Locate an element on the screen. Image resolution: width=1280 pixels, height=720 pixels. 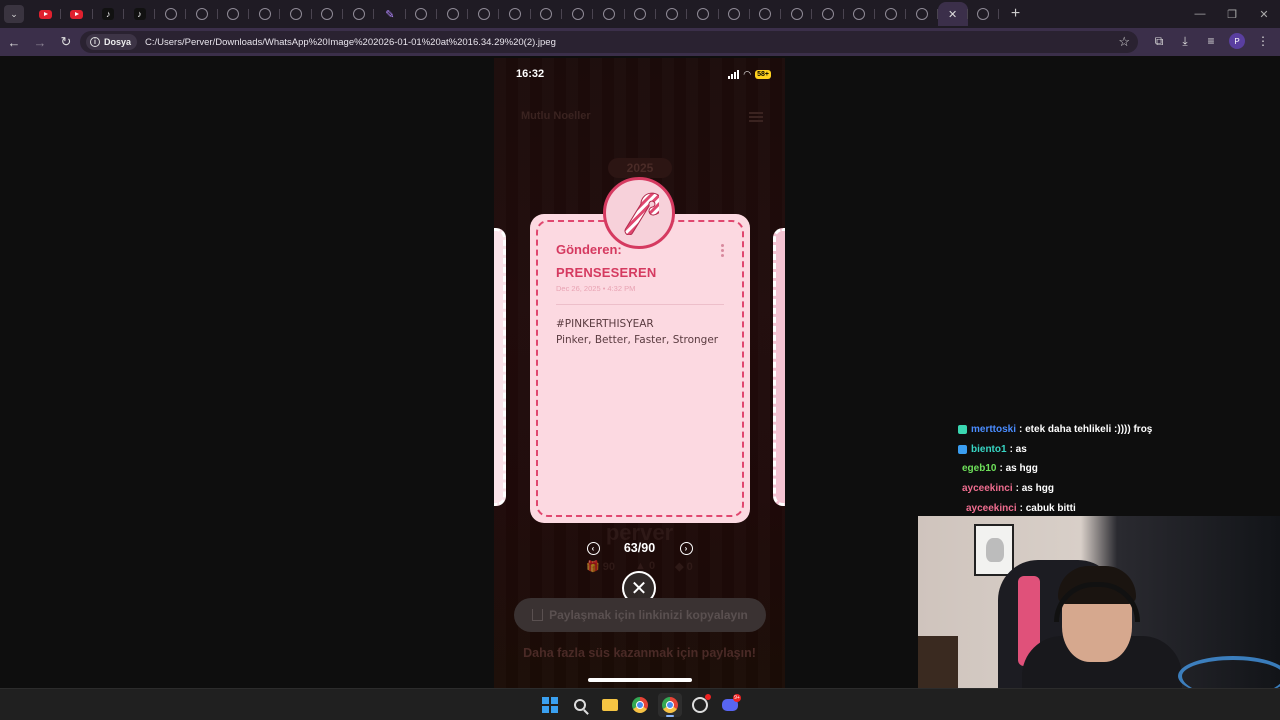
site-info-label: Dosya is located at coordinates (118, 42).